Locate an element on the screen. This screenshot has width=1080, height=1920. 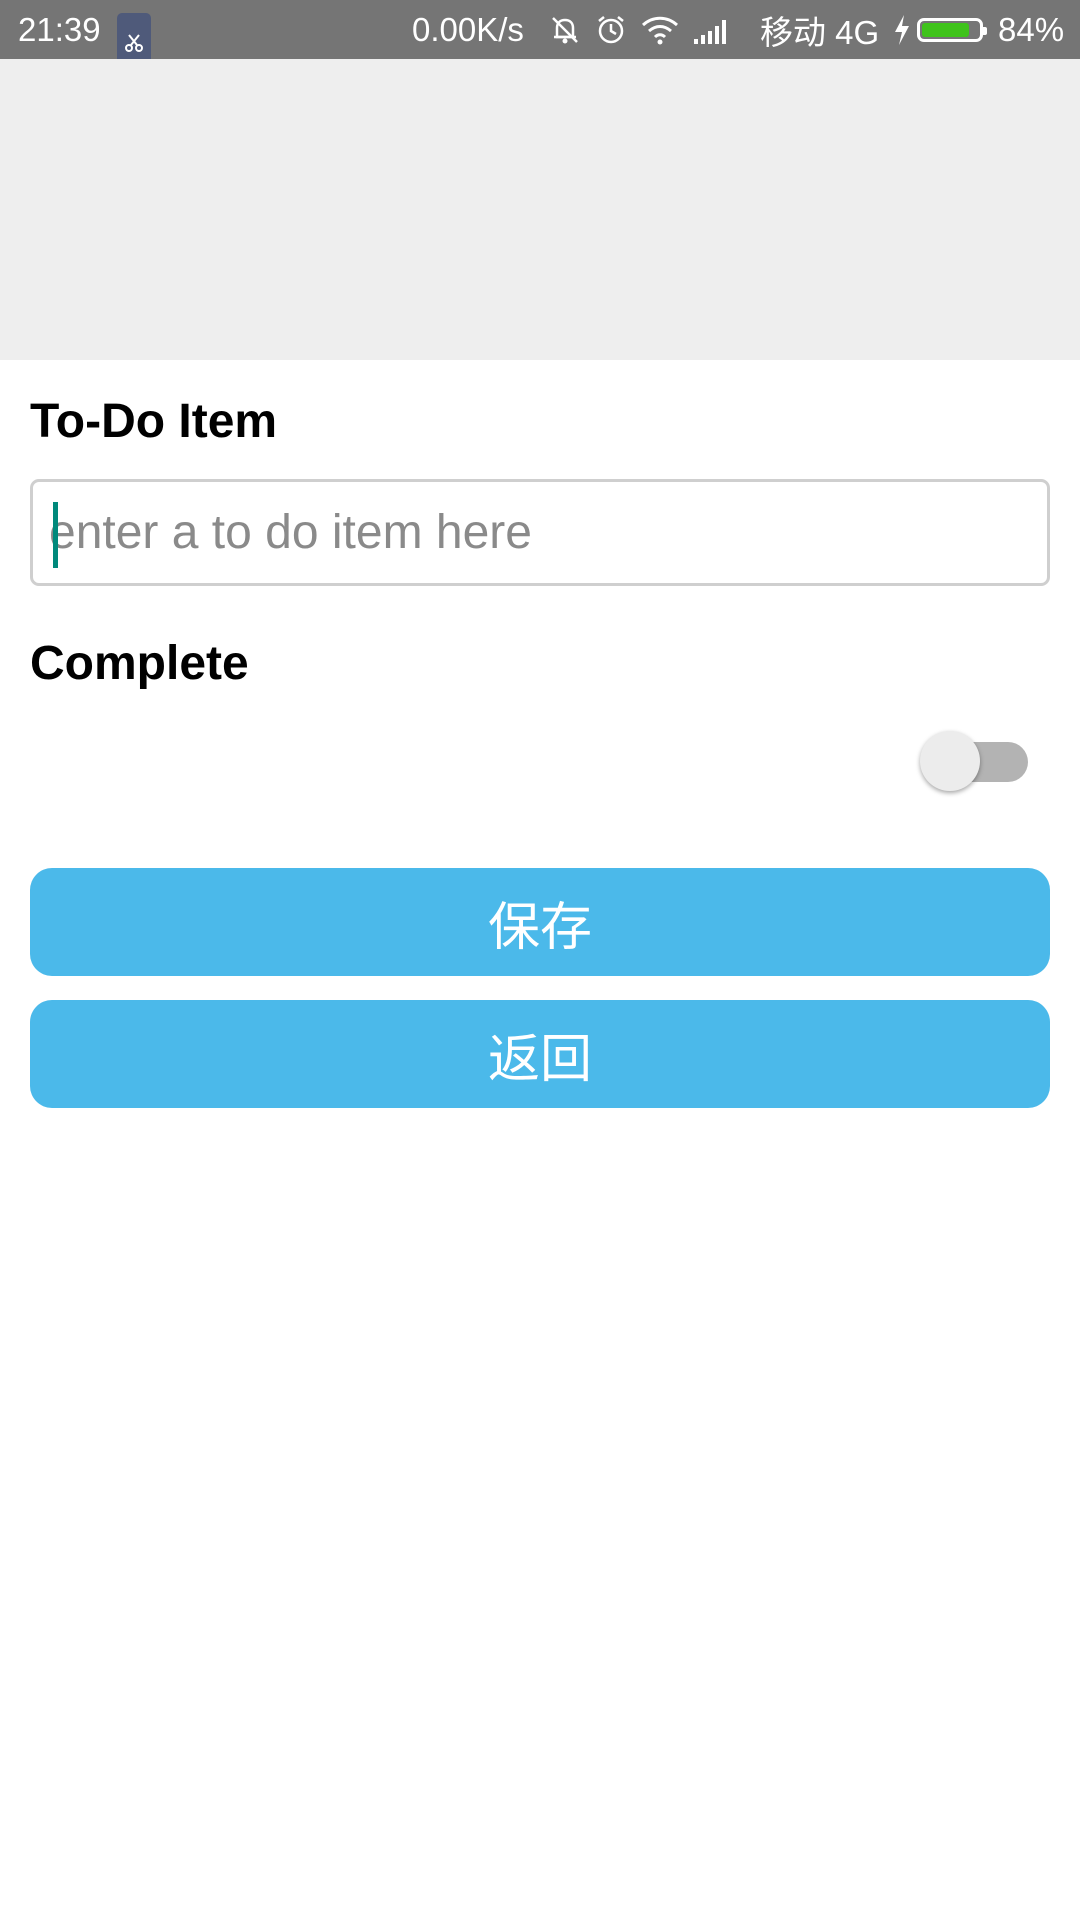
toggle-thumb is located at coordinates (950, 761).